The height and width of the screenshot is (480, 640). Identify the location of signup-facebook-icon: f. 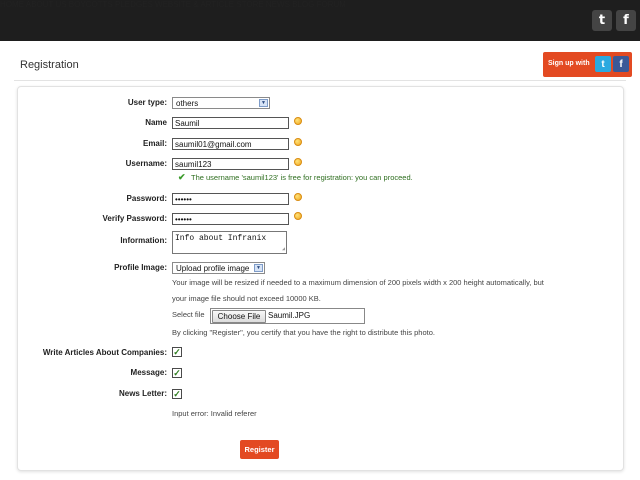
(621, 64).